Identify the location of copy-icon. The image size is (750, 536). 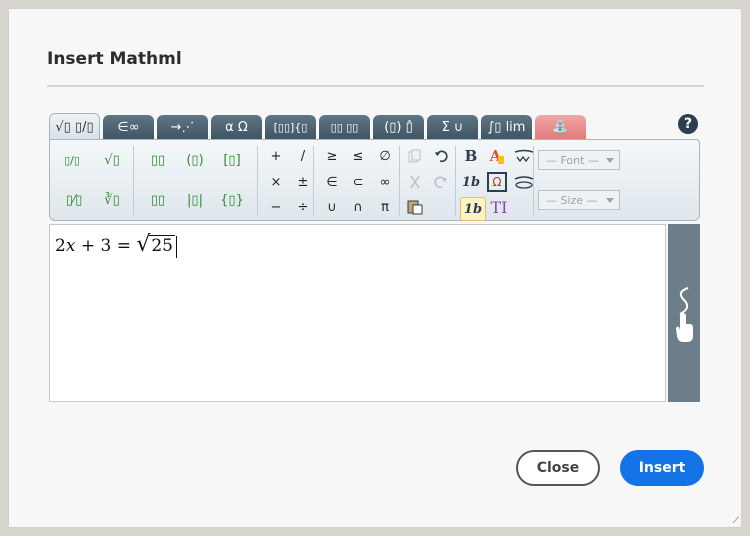
(415, 156).